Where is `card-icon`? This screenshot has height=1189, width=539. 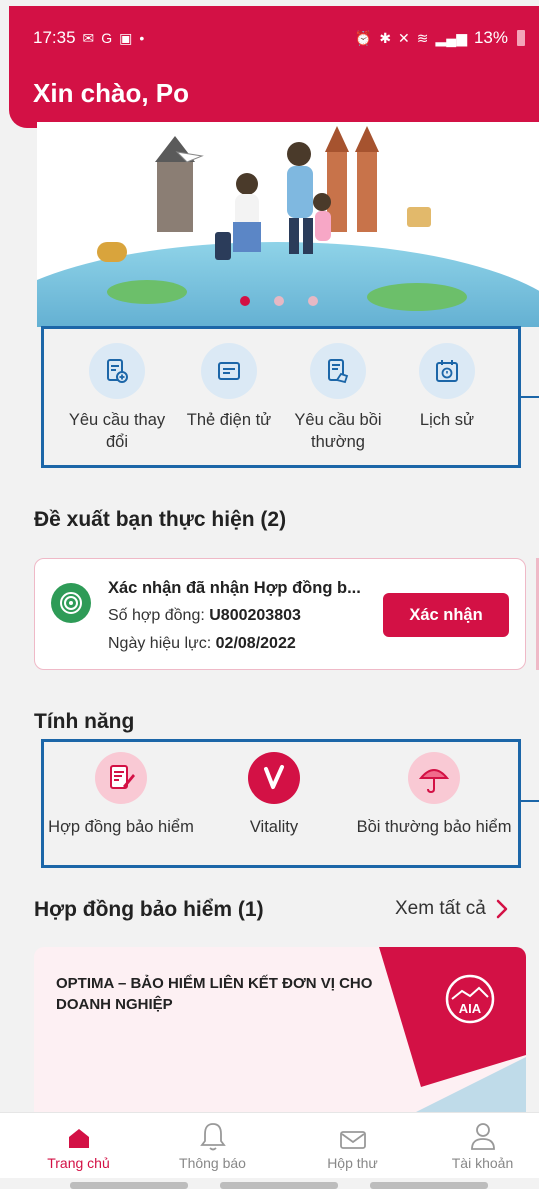 card-icon is located at coordinates (229, 371).